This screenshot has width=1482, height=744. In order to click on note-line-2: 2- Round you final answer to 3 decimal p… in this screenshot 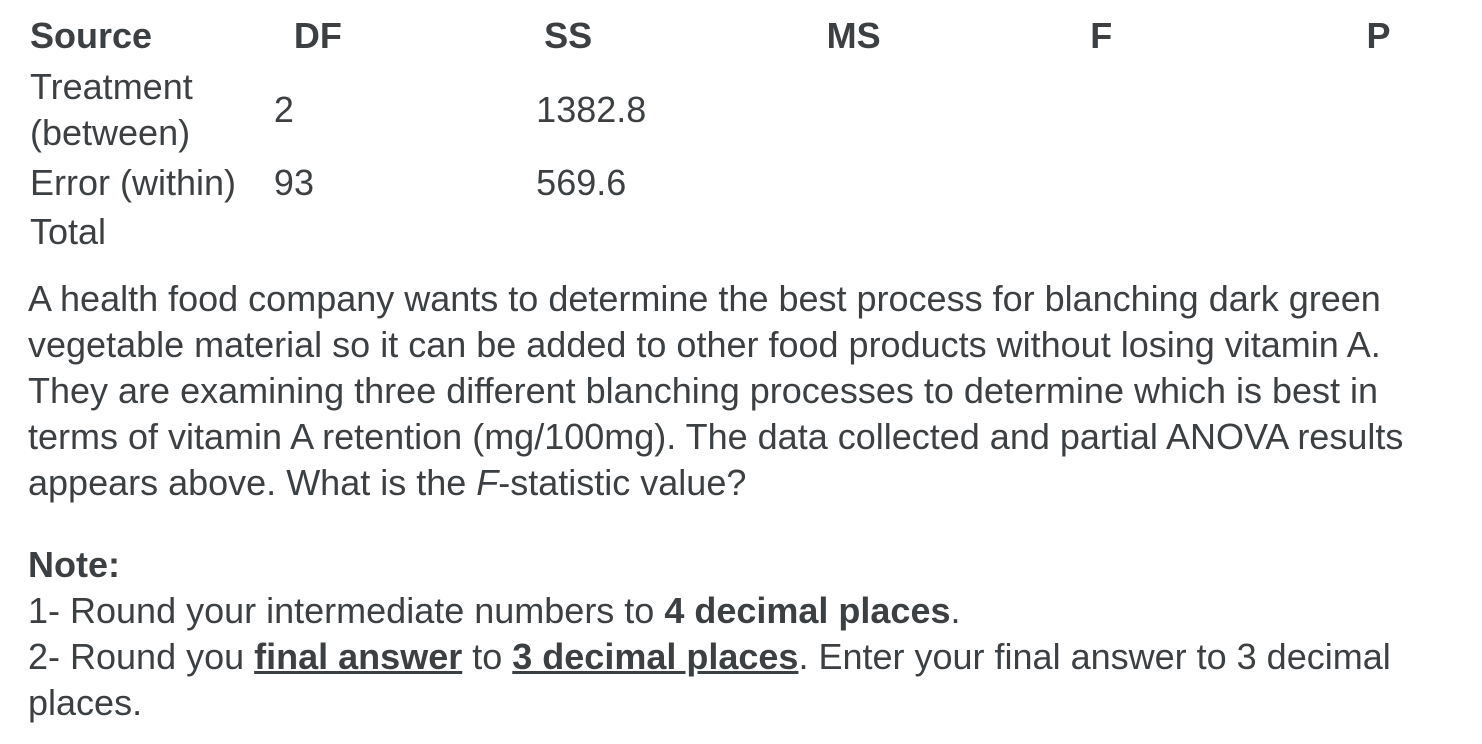, I will do `click(748, 680)`.